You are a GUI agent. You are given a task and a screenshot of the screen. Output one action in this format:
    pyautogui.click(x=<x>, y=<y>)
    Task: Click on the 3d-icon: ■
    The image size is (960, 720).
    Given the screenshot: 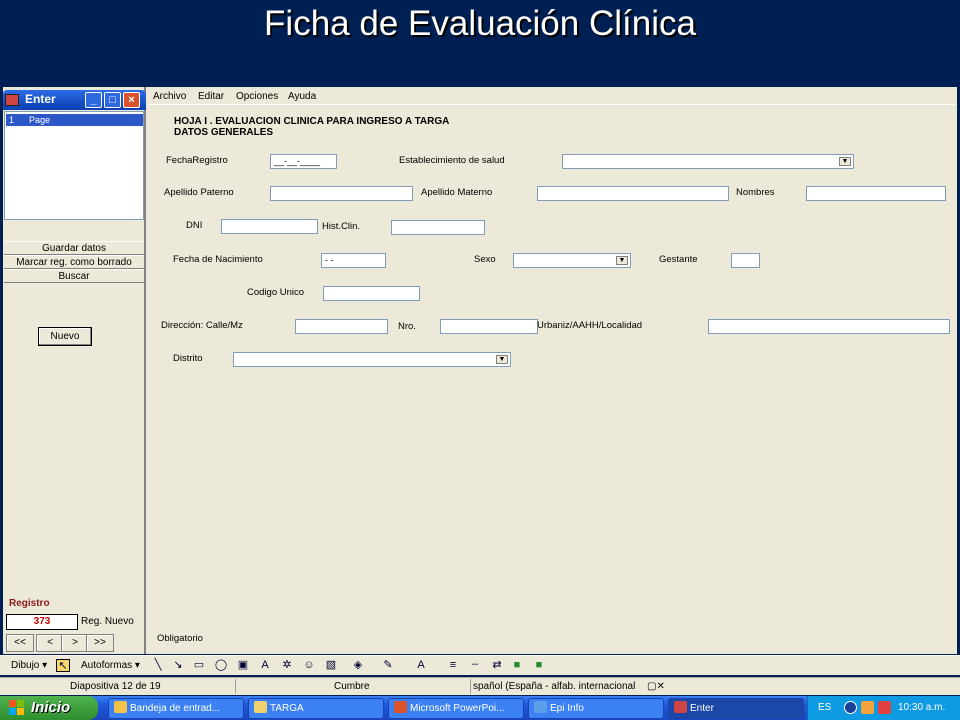 What is the action you would take?
    pyautogui.click(x=539, y=665)
    